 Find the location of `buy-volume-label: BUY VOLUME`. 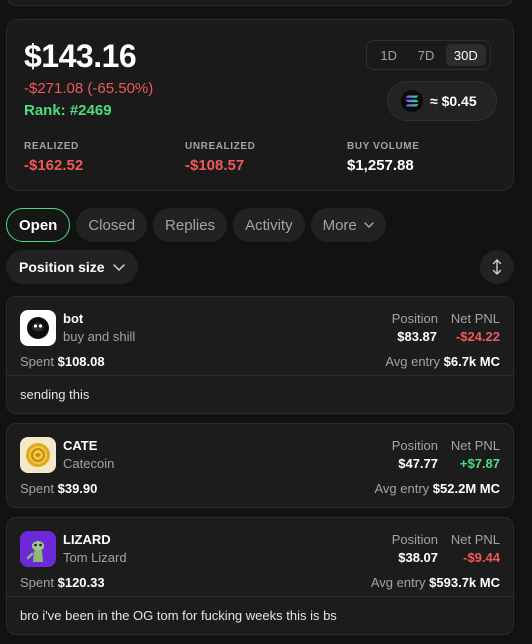

buy-volume-label: BUY VOLUME is located at coordinates (383, 146).